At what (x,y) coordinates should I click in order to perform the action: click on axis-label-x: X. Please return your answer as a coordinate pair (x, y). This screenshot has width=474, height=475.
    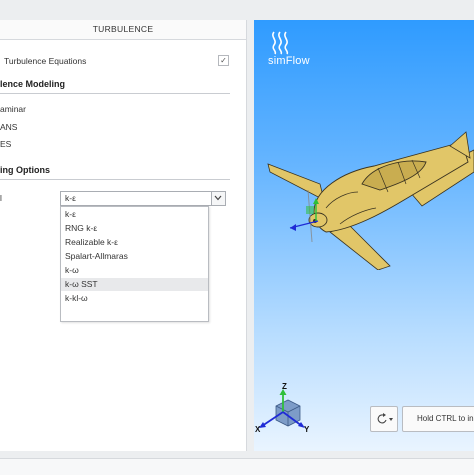
    Looking at the image, I should click on (258, 429).